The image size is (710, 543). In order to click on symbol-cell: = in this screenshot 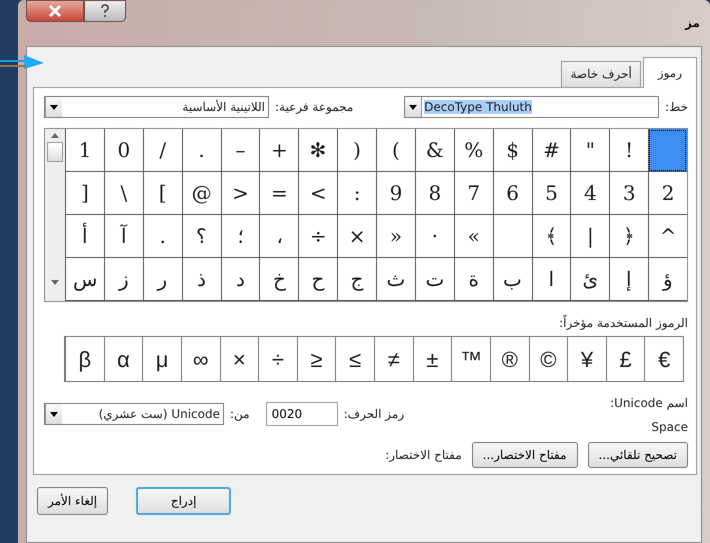, I will do `click(278, 193)`.